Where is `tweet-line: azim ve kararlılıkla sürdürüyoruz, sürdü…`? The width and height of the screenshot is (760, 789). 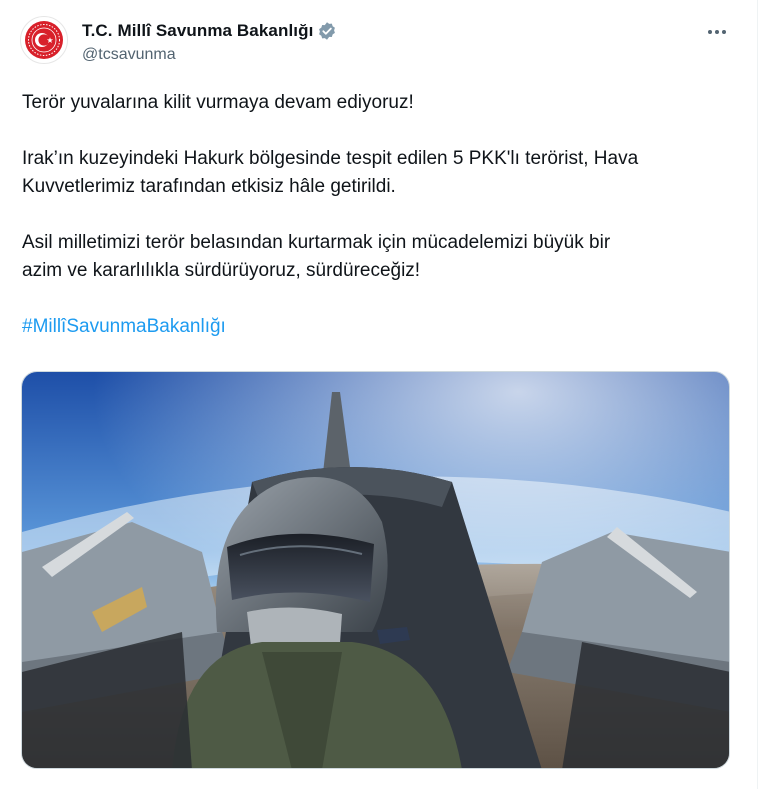 tweet-line: azim ve kararlılıkla sürdürüyoruz, sürdü… is located at coordinates (221, 270).